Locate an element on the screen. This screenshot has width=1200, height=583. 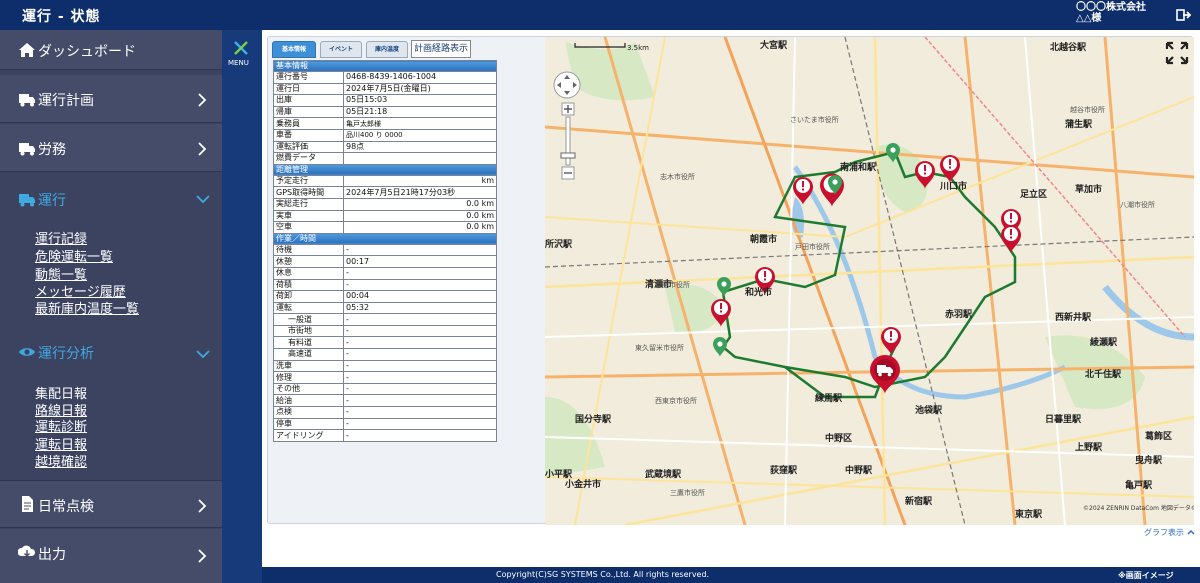
sidebar-item-dashboard: ダッシュボード is located at coordinates (111, 50).